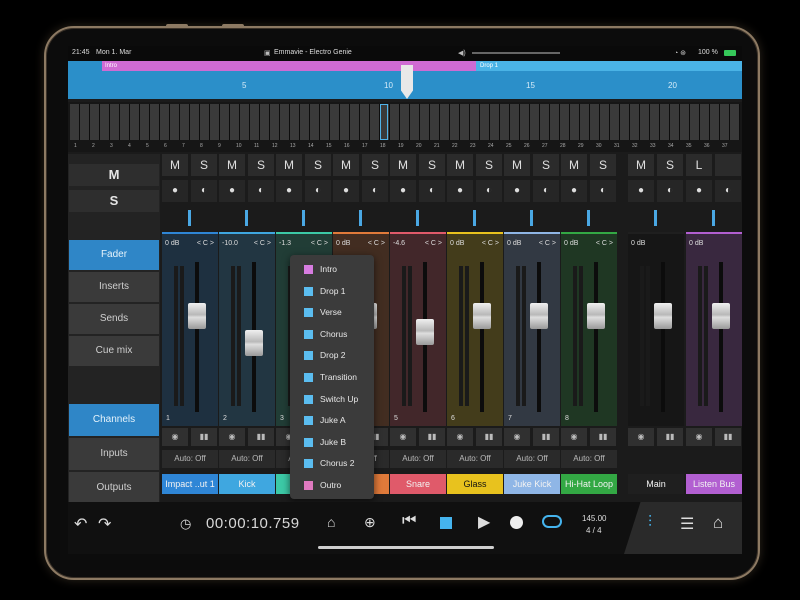 Image resolution: width=800 pixels, height=600 pixels. I want to click on dropdown-item: Transition, so click(332, 377).